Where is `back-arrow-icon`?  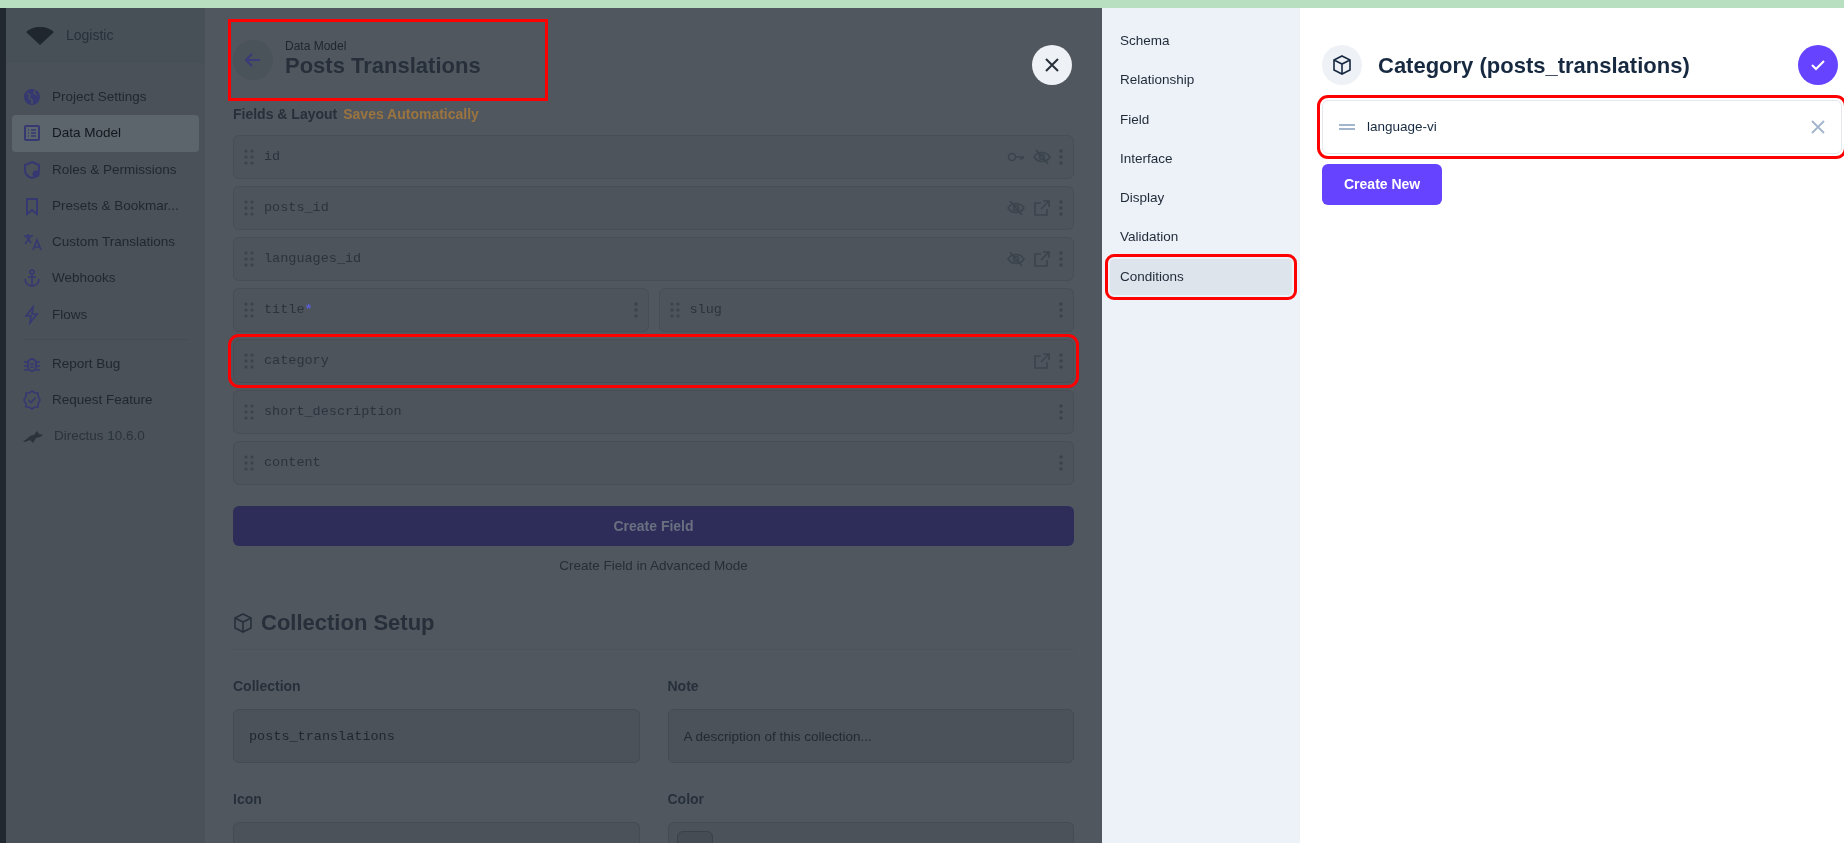 back-arrow-icon is located at coordinates (253, 60).